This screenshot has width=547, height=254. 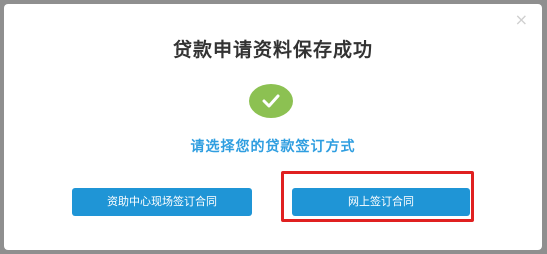 I want to click on success-check-badge, so click(x=271, y=101).